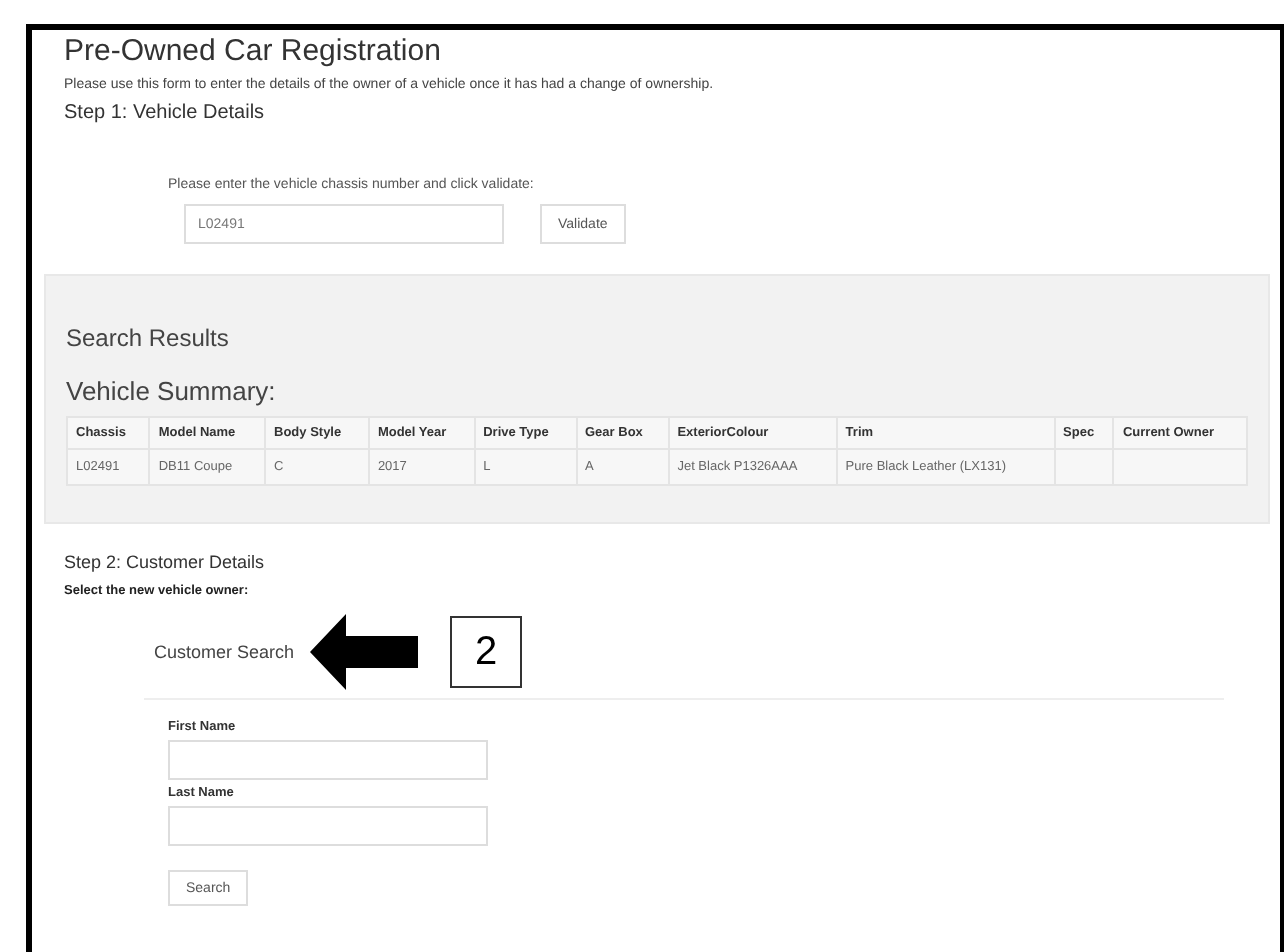  Describe the element at coordinates (224, 652) in the screenshot. I see `section-heading: Customer Search` at that location.